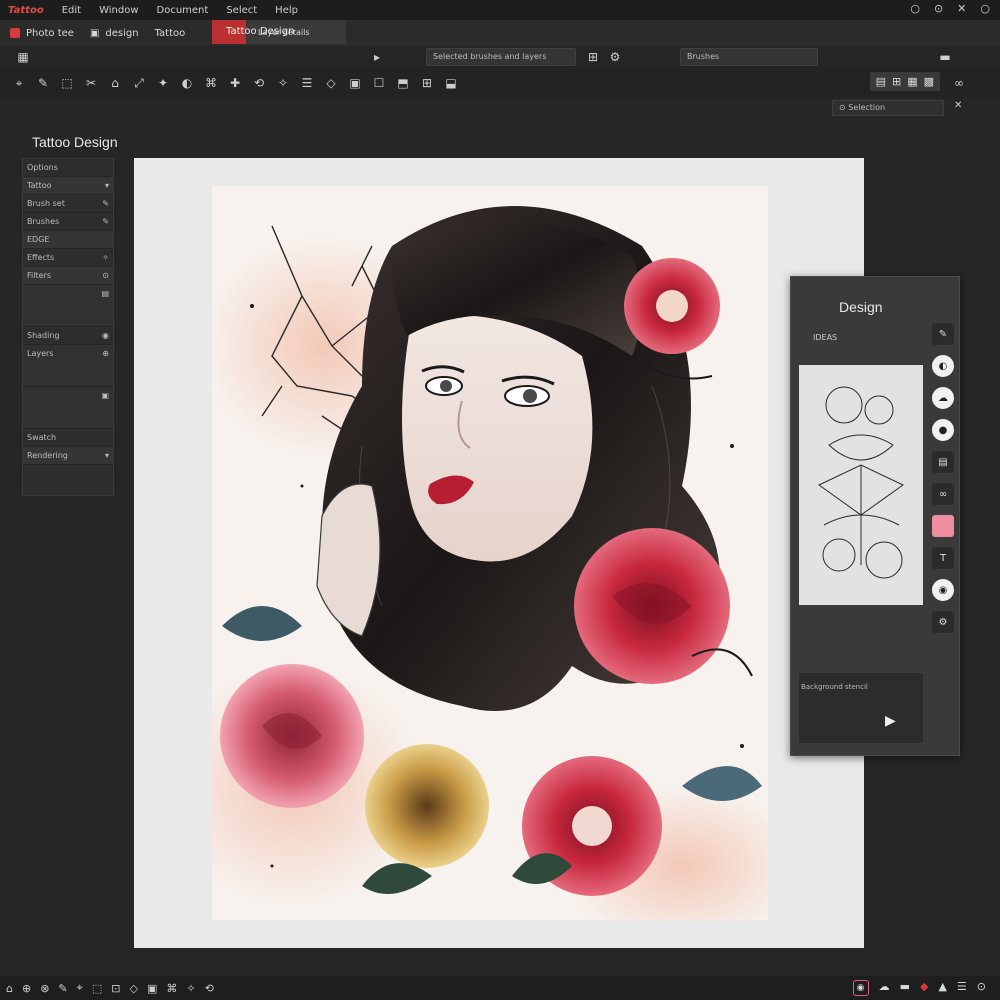 The height and width of the screenshot is (1000, 1000). What do you see at coordinates (68, 222) in the screenshot?
I see `panel-row-brushes: Brushes ✎` at bounding box center [68, 222].